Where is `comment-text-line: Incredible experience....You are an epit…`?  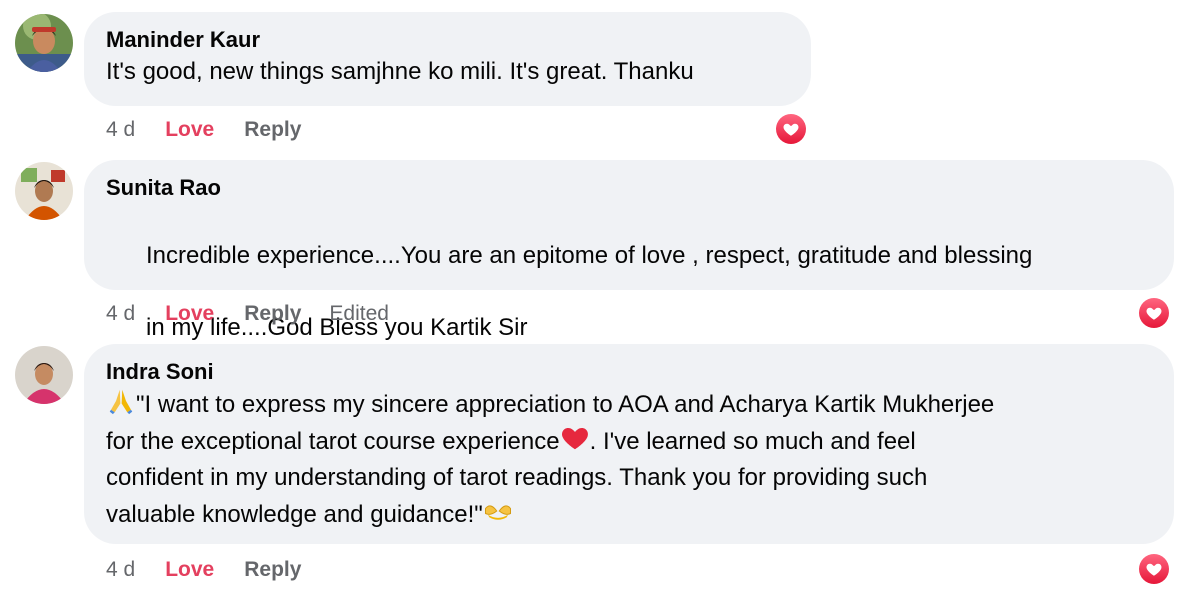
comment-text-line: Incredible experience....You are an epit… is located at coordinates (589, 255).